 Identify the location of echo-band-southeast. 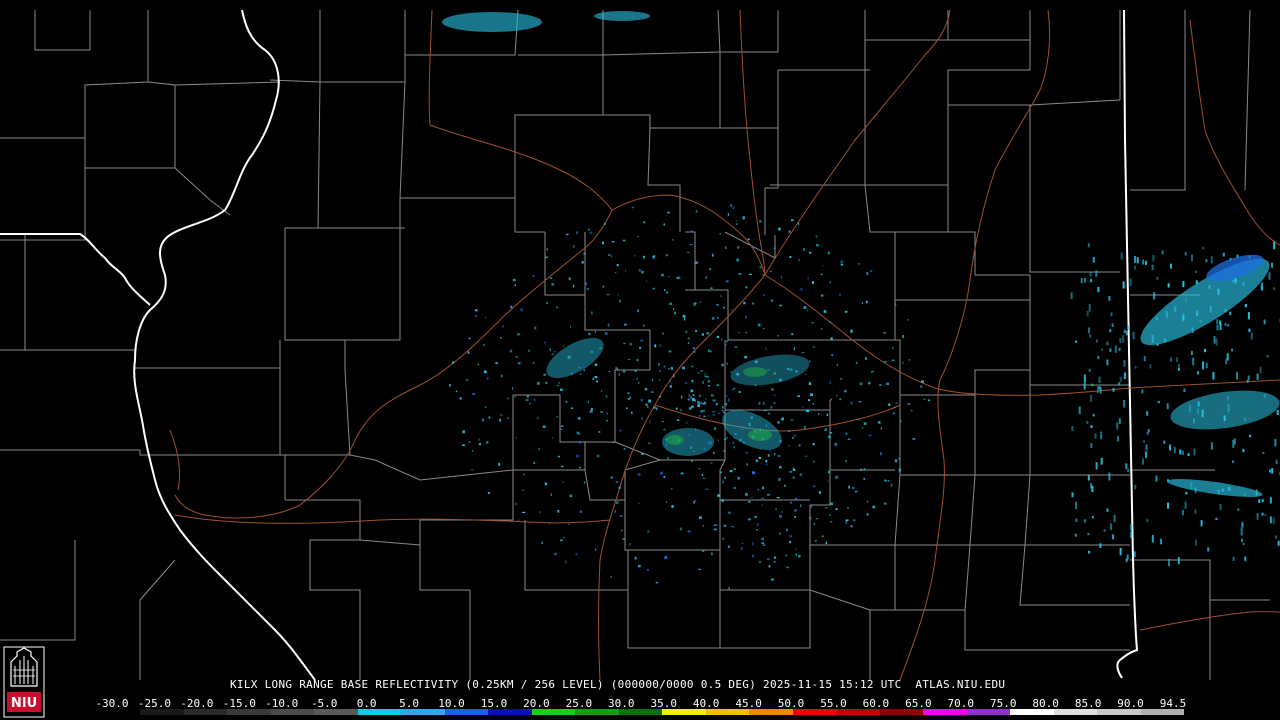
(1225, 410).